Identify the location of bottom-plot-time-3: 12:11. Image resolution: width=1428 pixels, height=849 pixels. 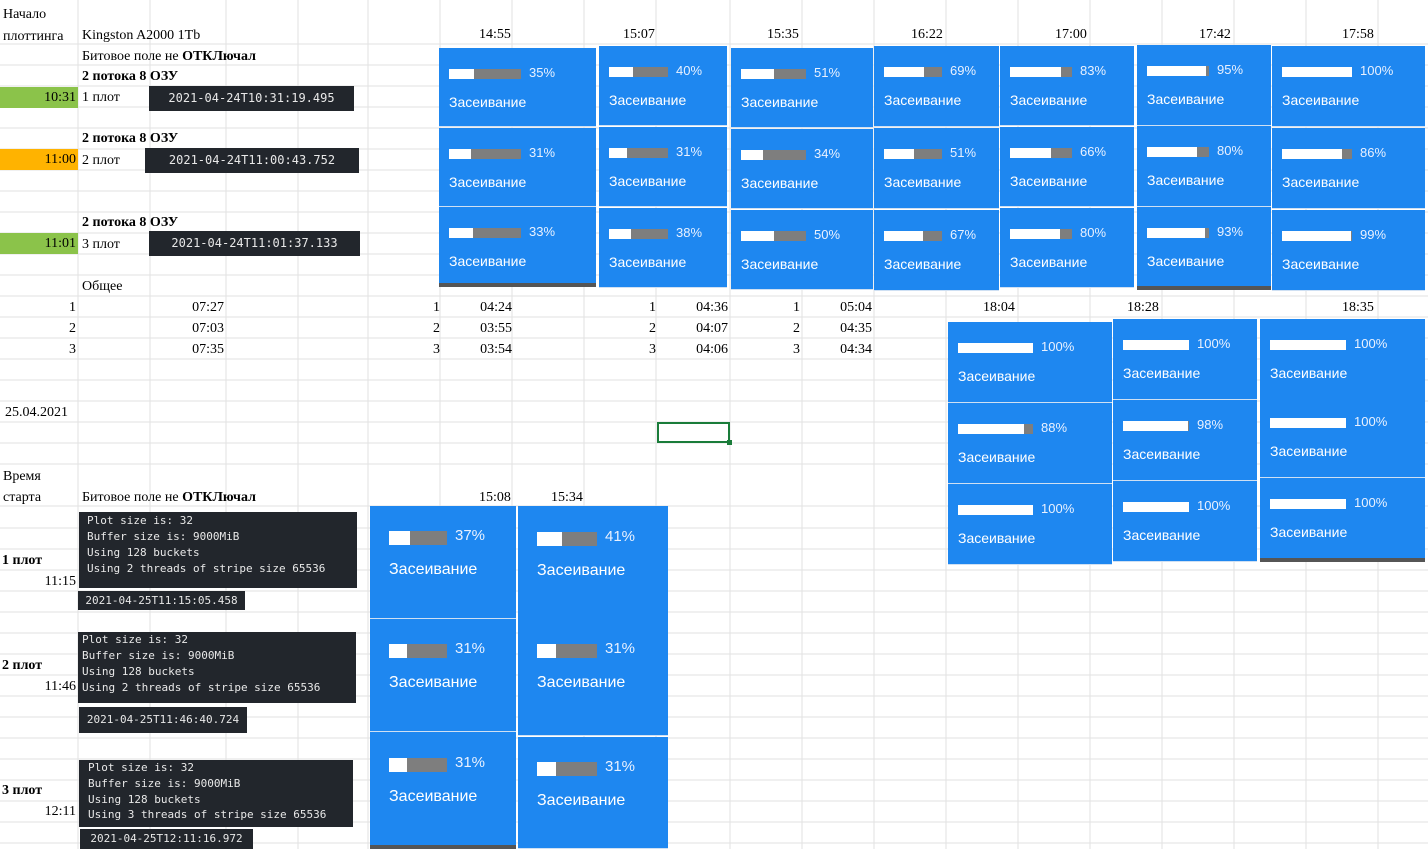
(60, 811).